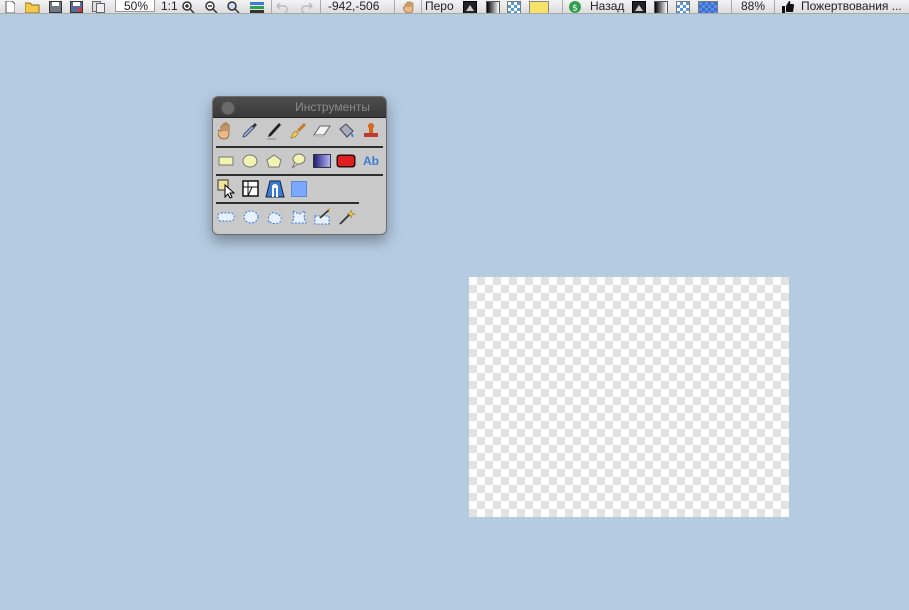  Describe the element at coordinates (661, 7) in the screenshot. I see `back-gradient-icon` at that location.